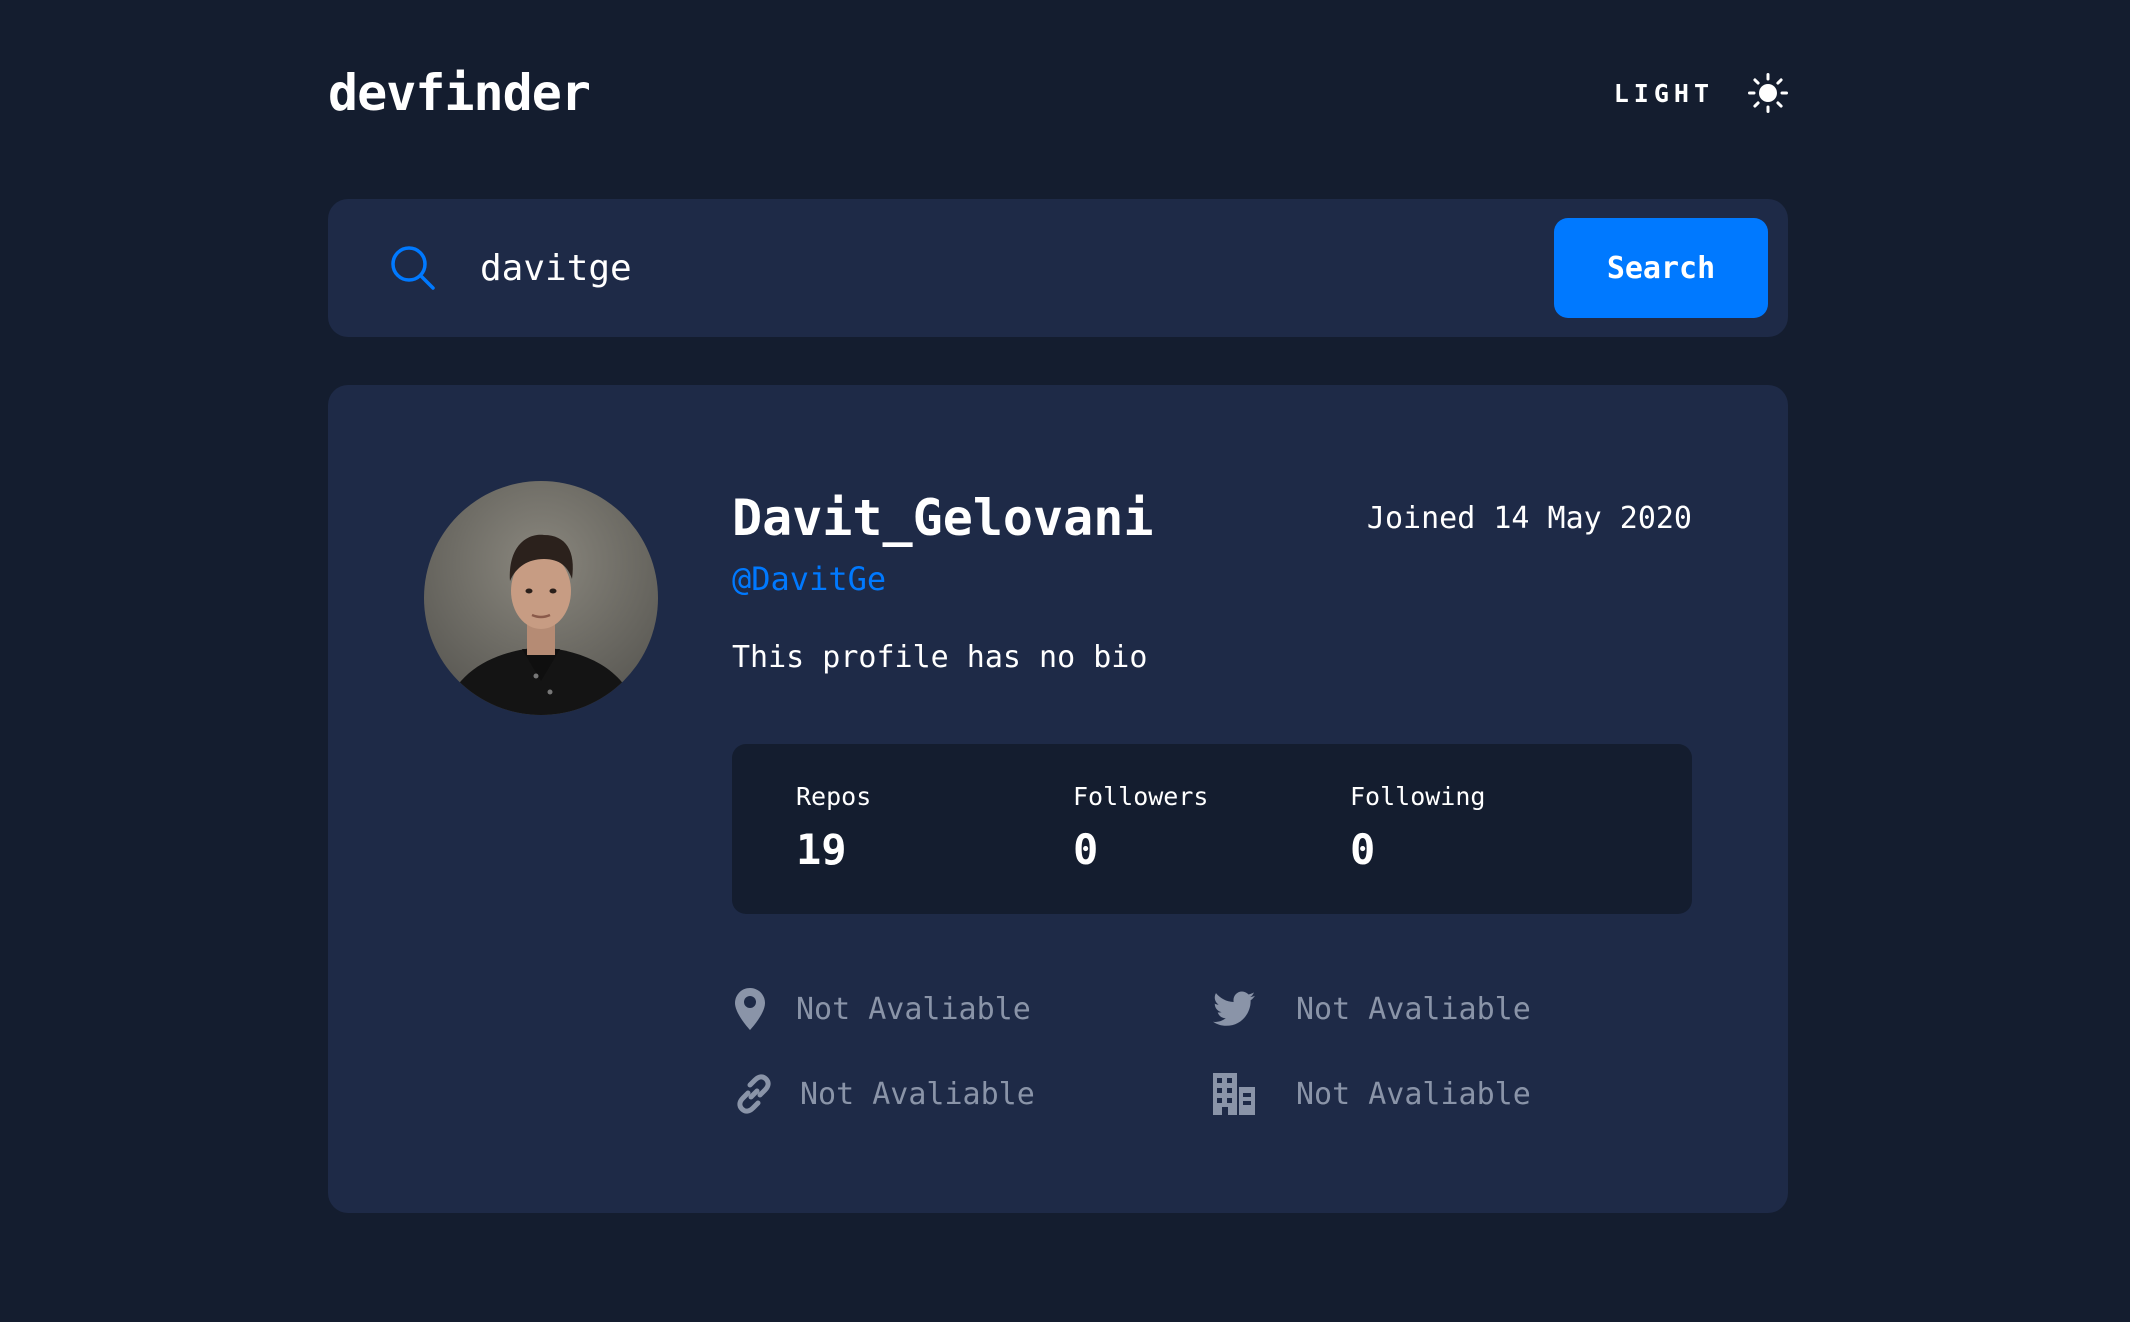  I want to click on joined-date: Joined 14 May 2020, so click(1529, 518).